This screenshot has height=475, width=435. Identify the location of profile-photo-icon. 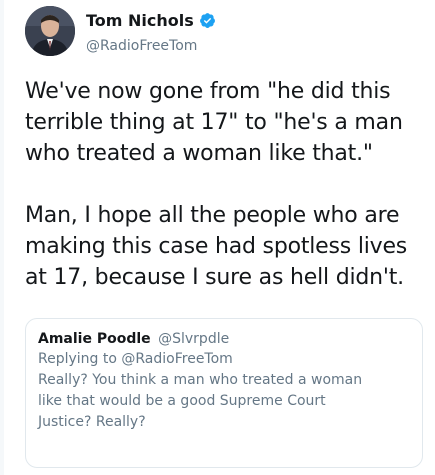
(50, 31).